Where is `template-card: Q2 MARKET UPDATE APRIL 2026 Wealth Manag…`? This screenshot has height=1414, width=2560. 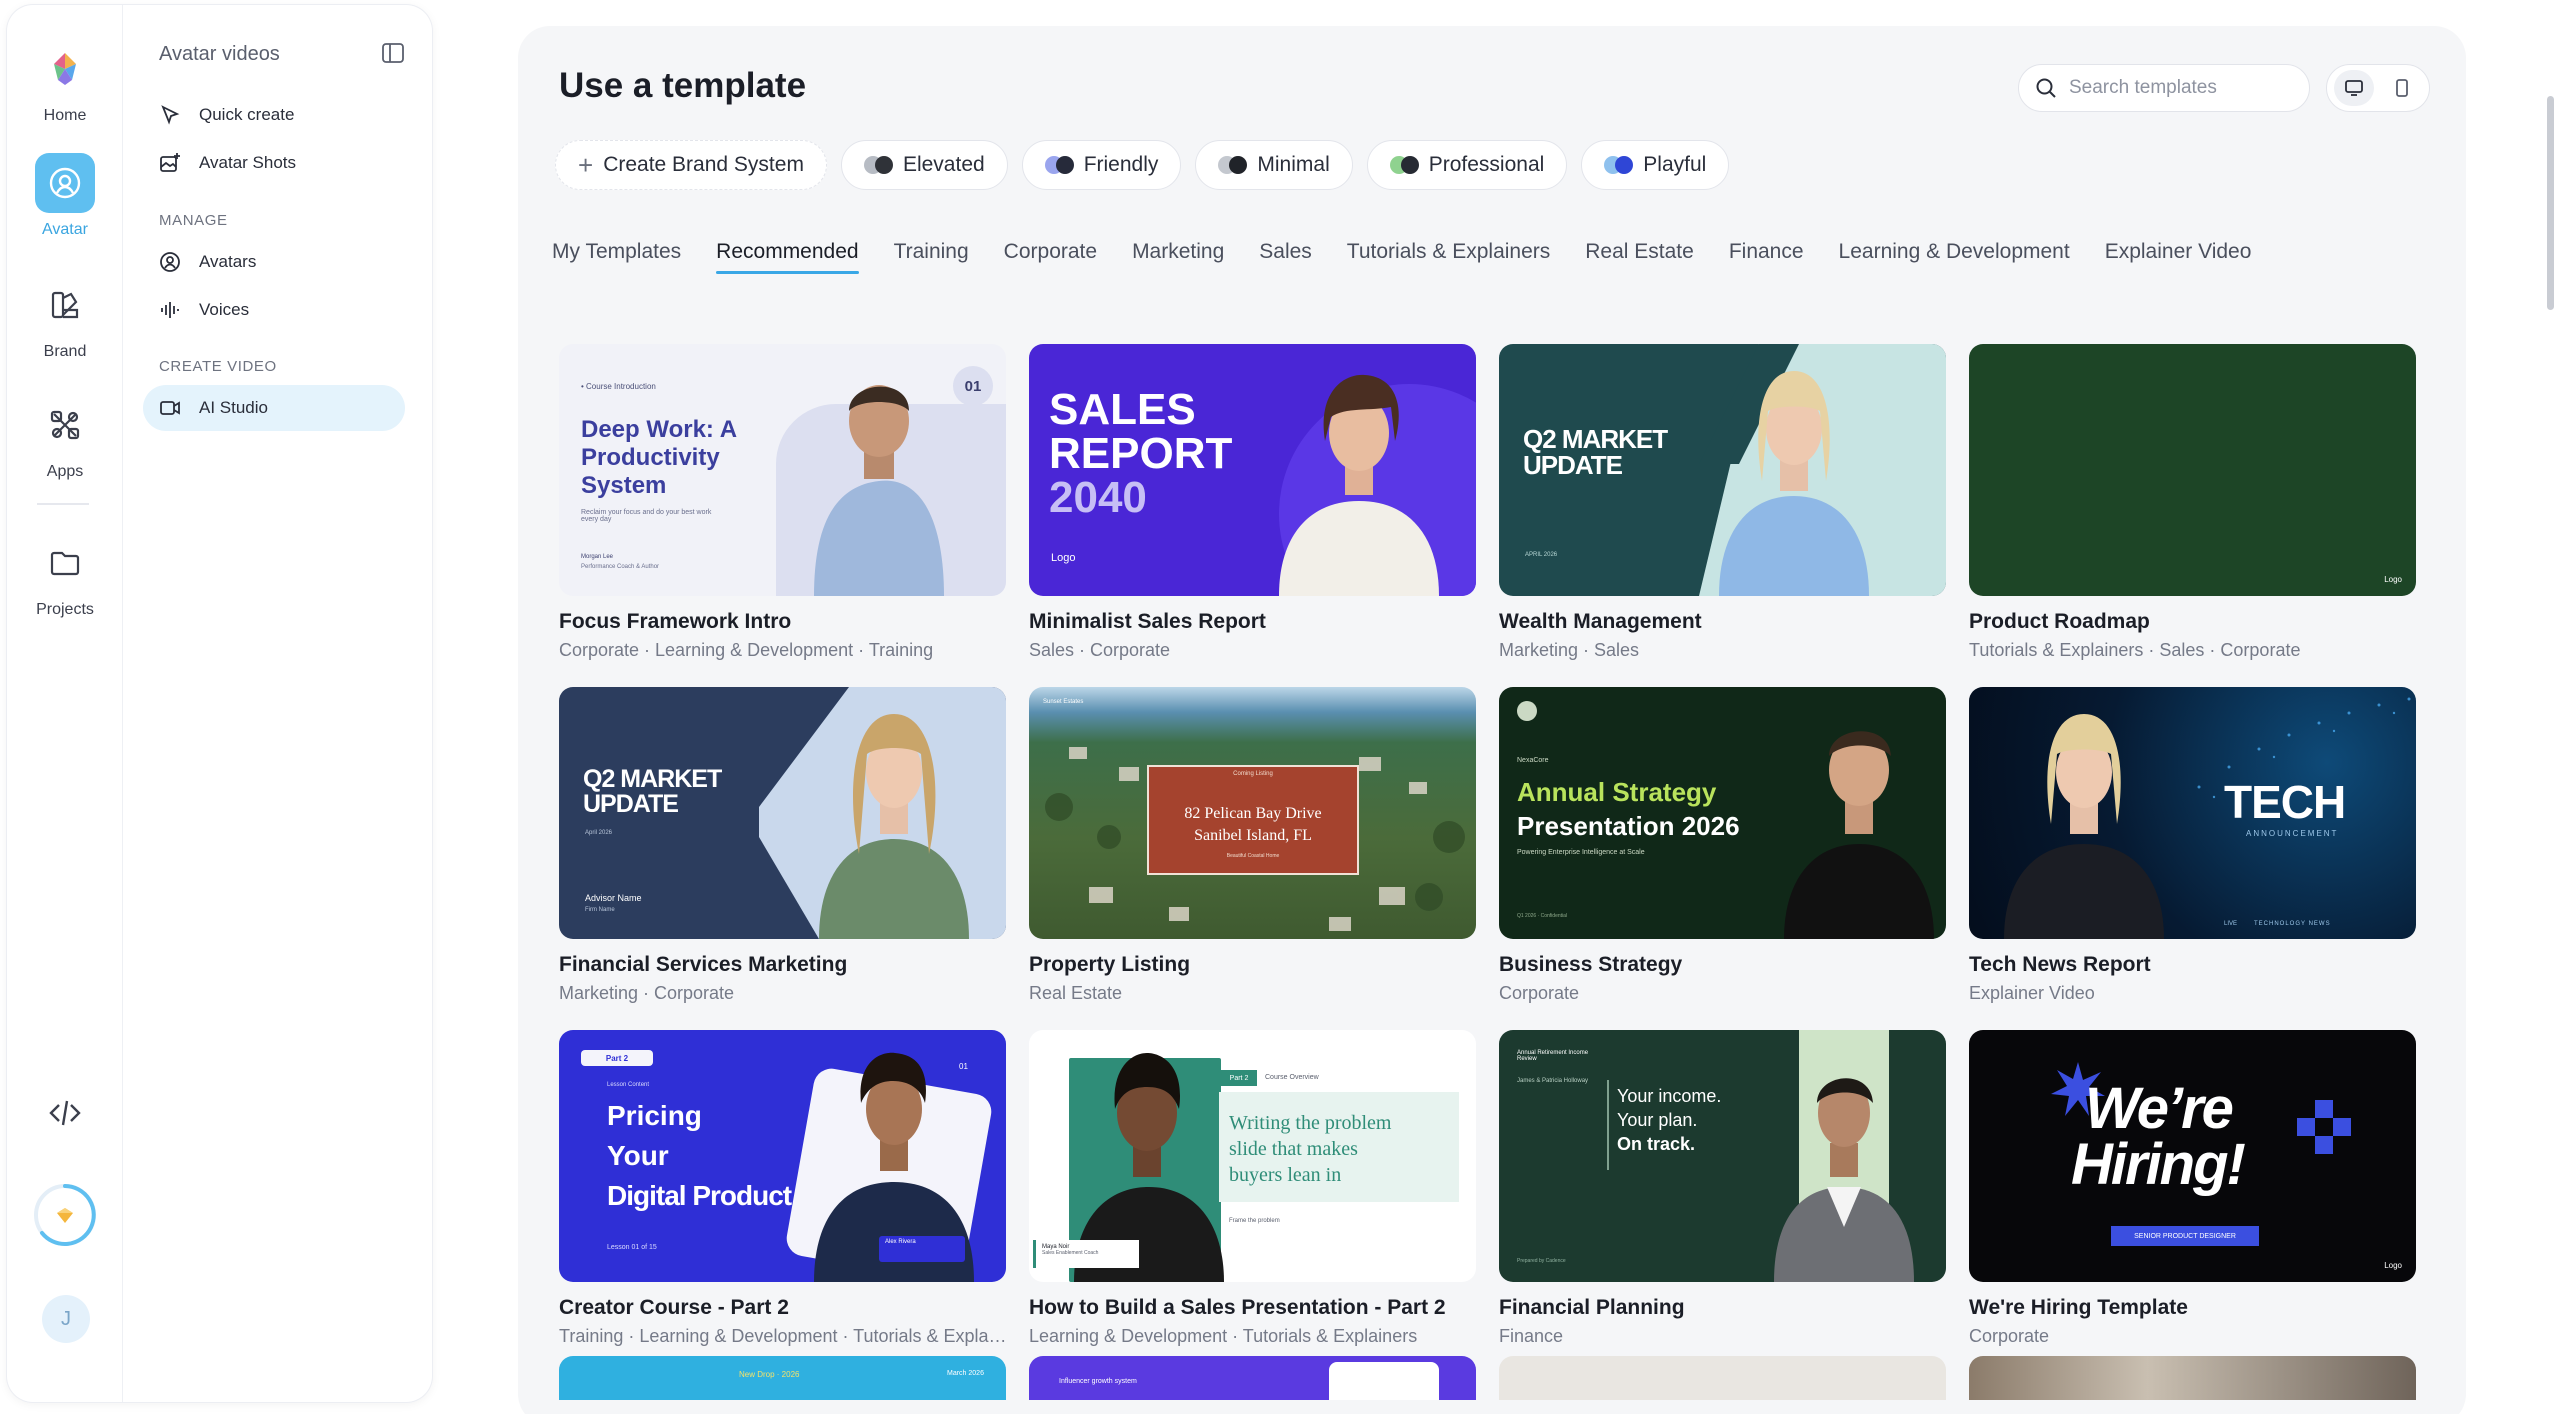
template-card: Q2 MARKET UPDATE APRIL 2026 Wealth Manag… is located at coordinates (1724, 515).